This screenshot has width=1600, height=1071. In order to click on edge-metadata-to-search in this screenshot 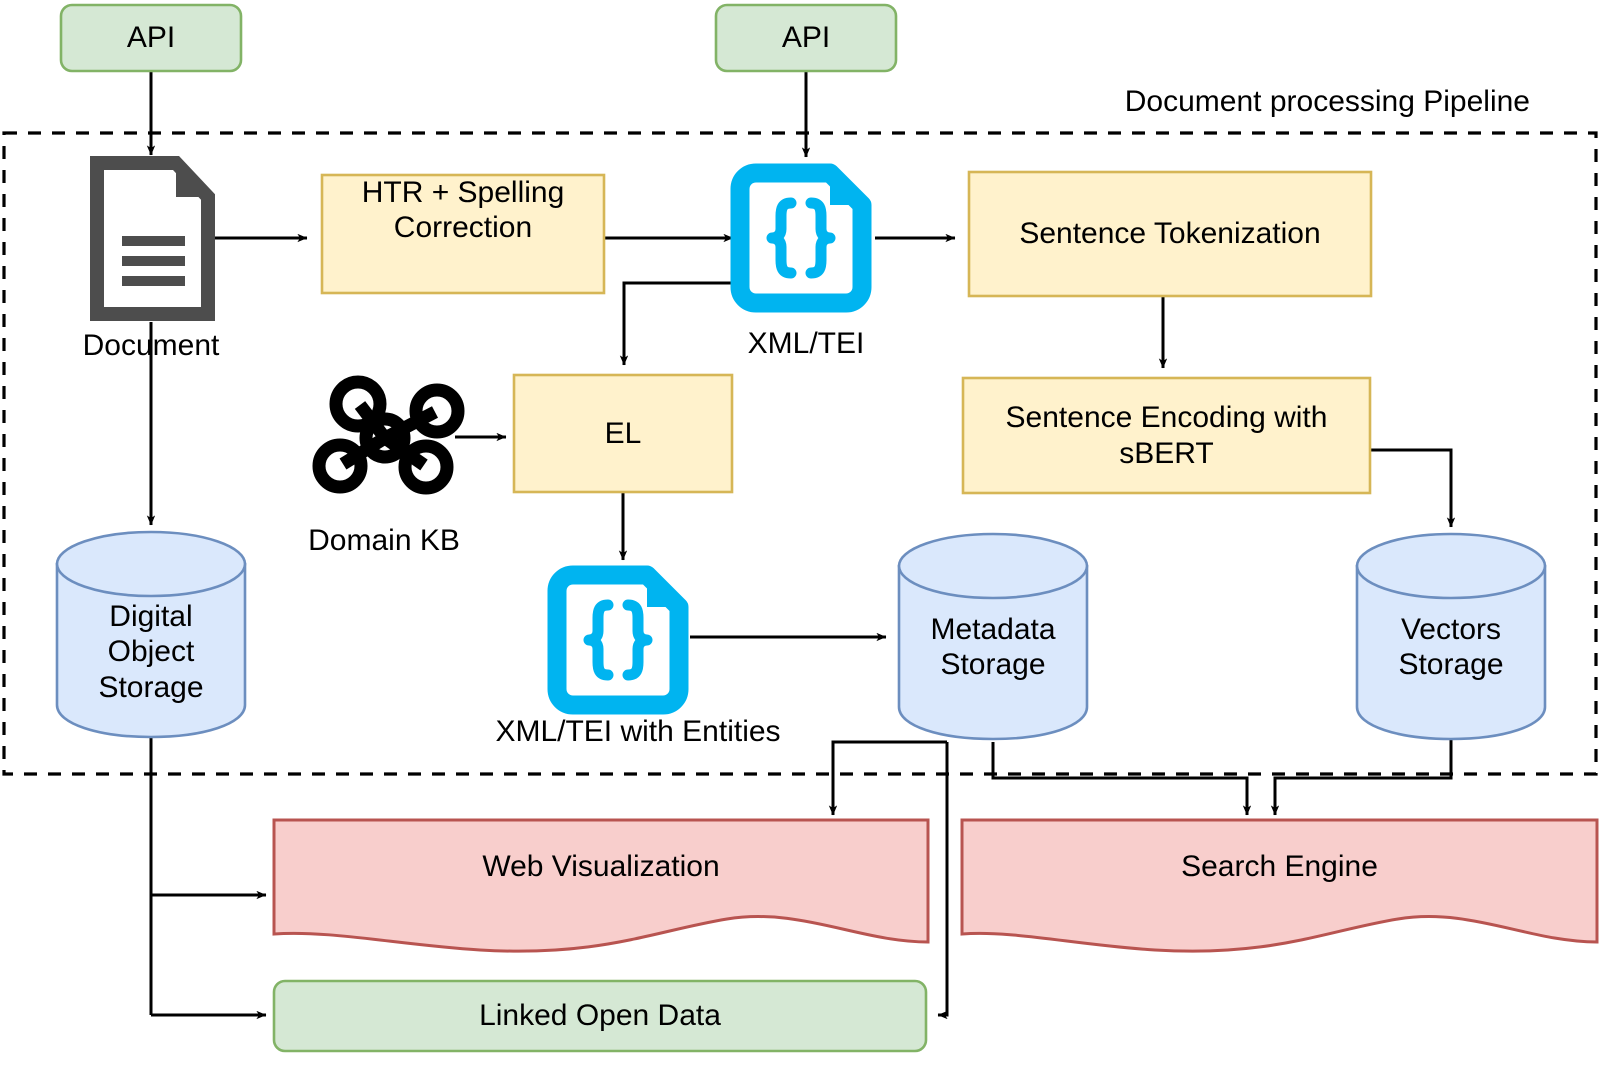, I will do `click(1121, 779)`.